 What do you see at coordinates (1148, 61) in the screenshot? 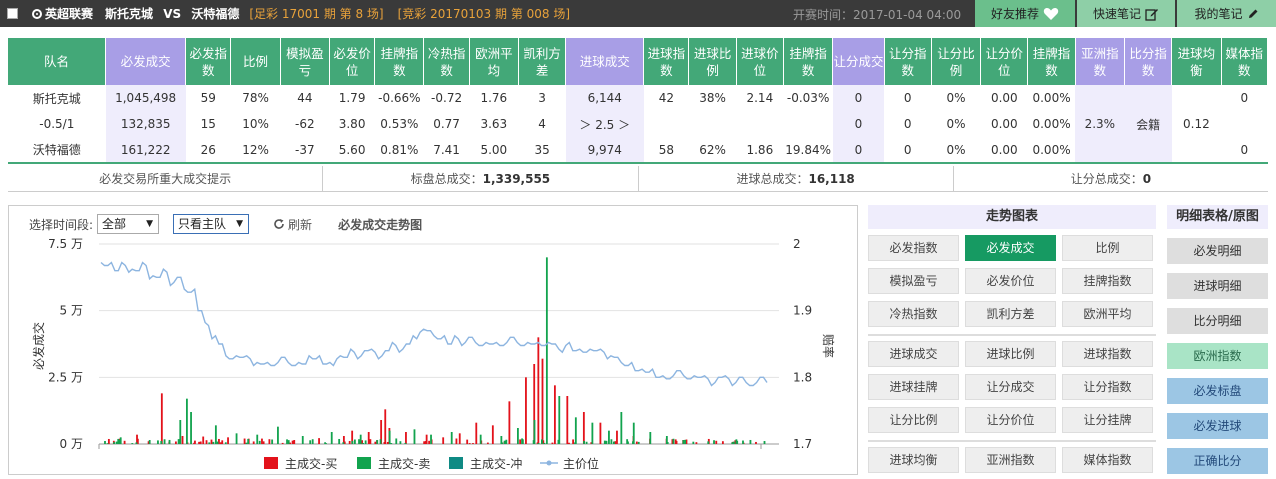
I see `column-header: 比分指数` at bounding box center [1148, 61].